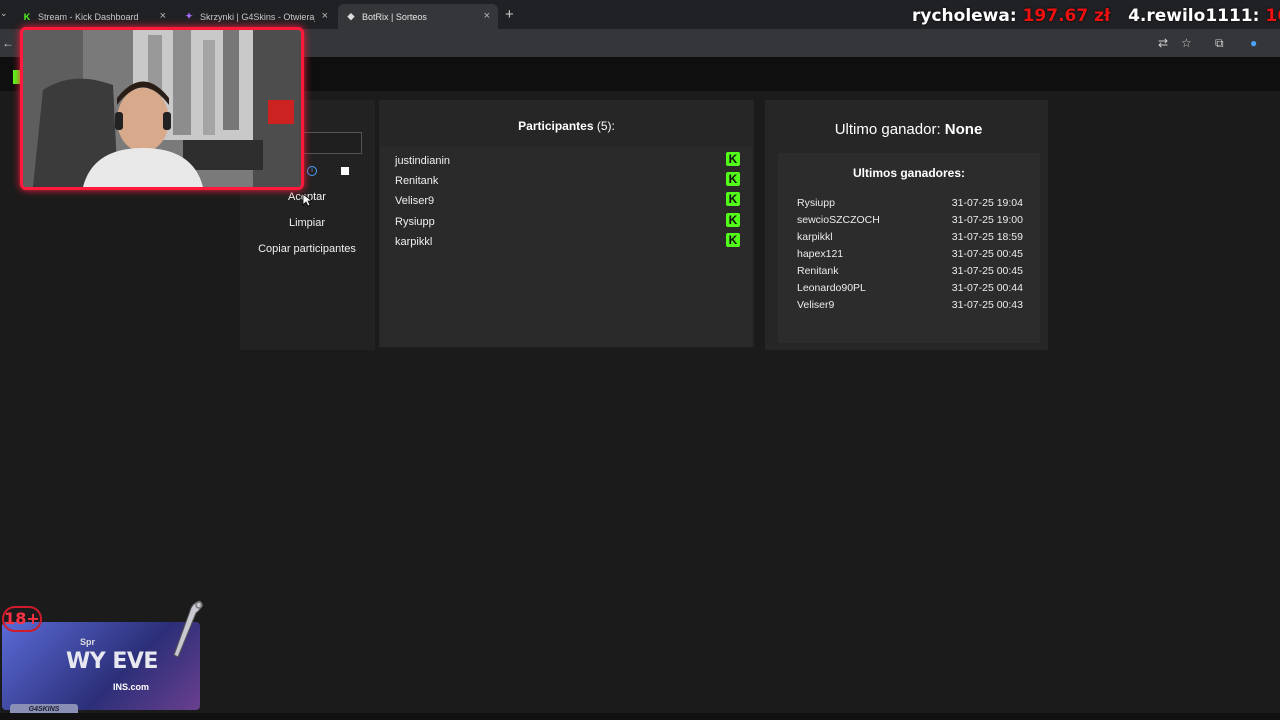 The width and height of the screenshot is (1280, 720). I want to click on mouse-cursor-icon, so click(307, 200).